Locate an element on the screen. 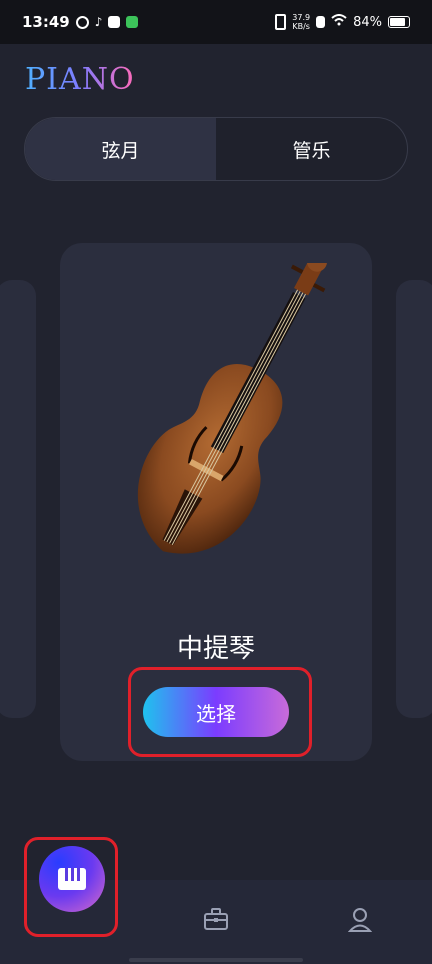  app-logo: PIANO is located at coordinates (80, 79).